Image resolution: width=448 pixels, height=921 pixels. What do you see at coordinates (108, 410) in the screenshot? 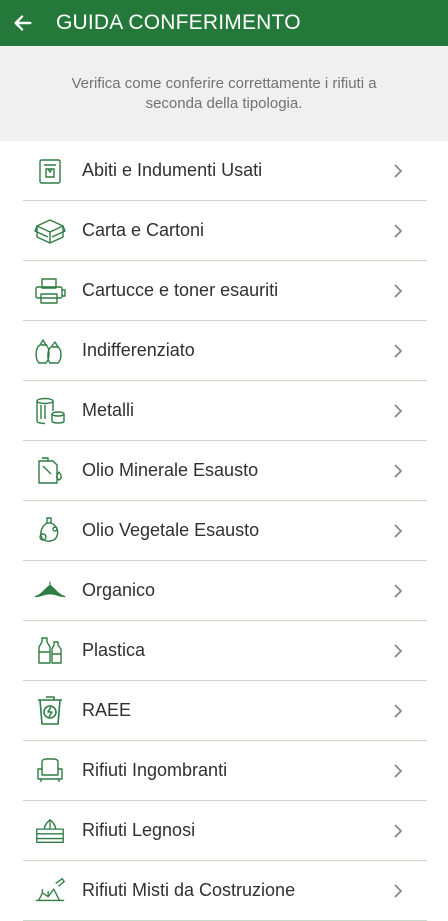
I see `category-label: Metalli` at bounding box center [108, 410].